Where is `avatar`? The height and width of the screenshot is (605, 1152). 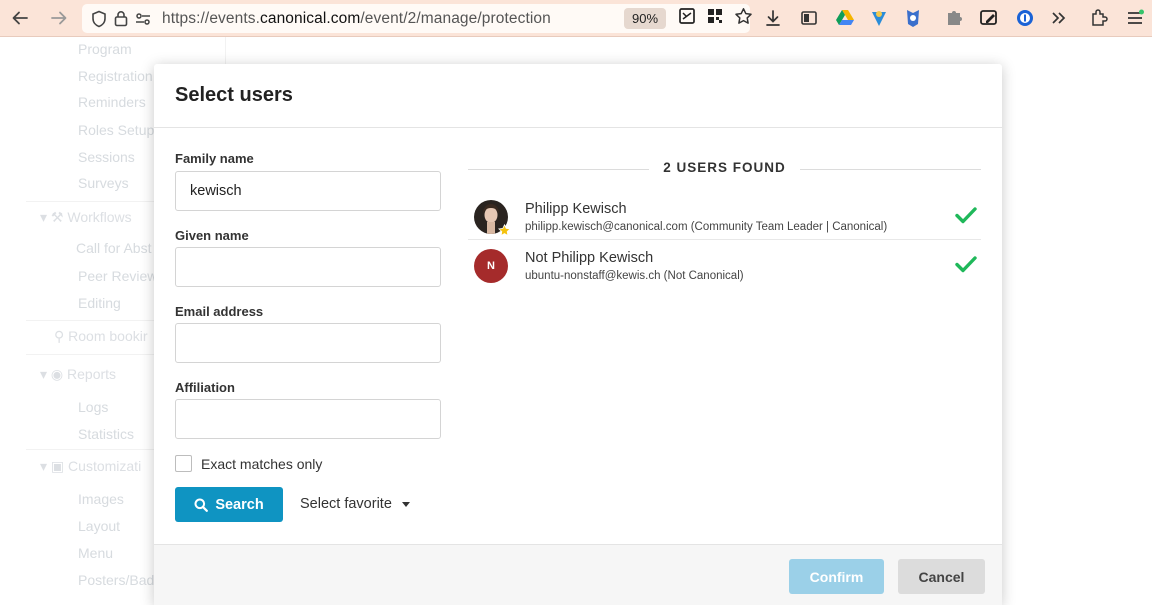
avatar is located at coordinates (492, 218).